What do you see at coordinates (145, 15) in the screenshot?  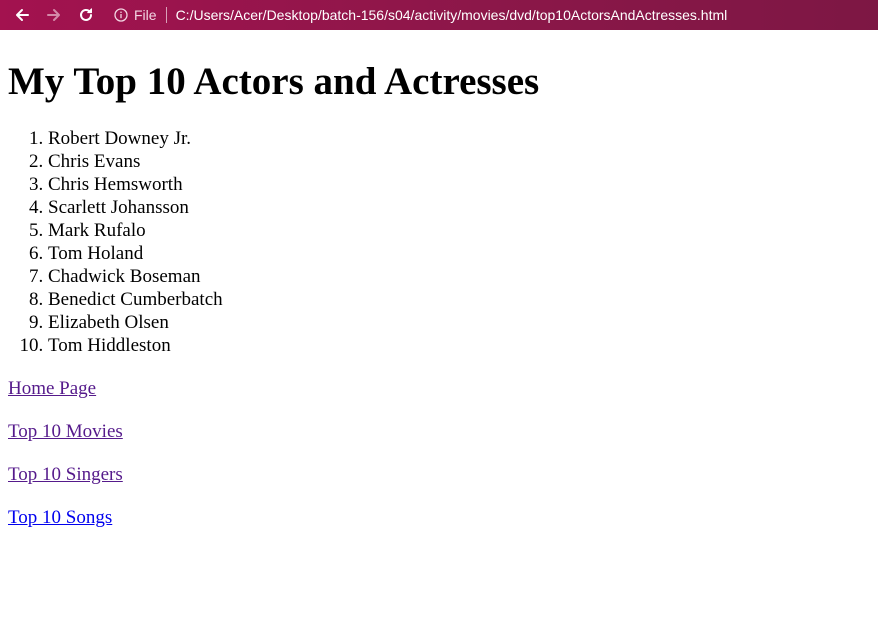 I see `scheme-label: File` at bounding box center [145, 15].